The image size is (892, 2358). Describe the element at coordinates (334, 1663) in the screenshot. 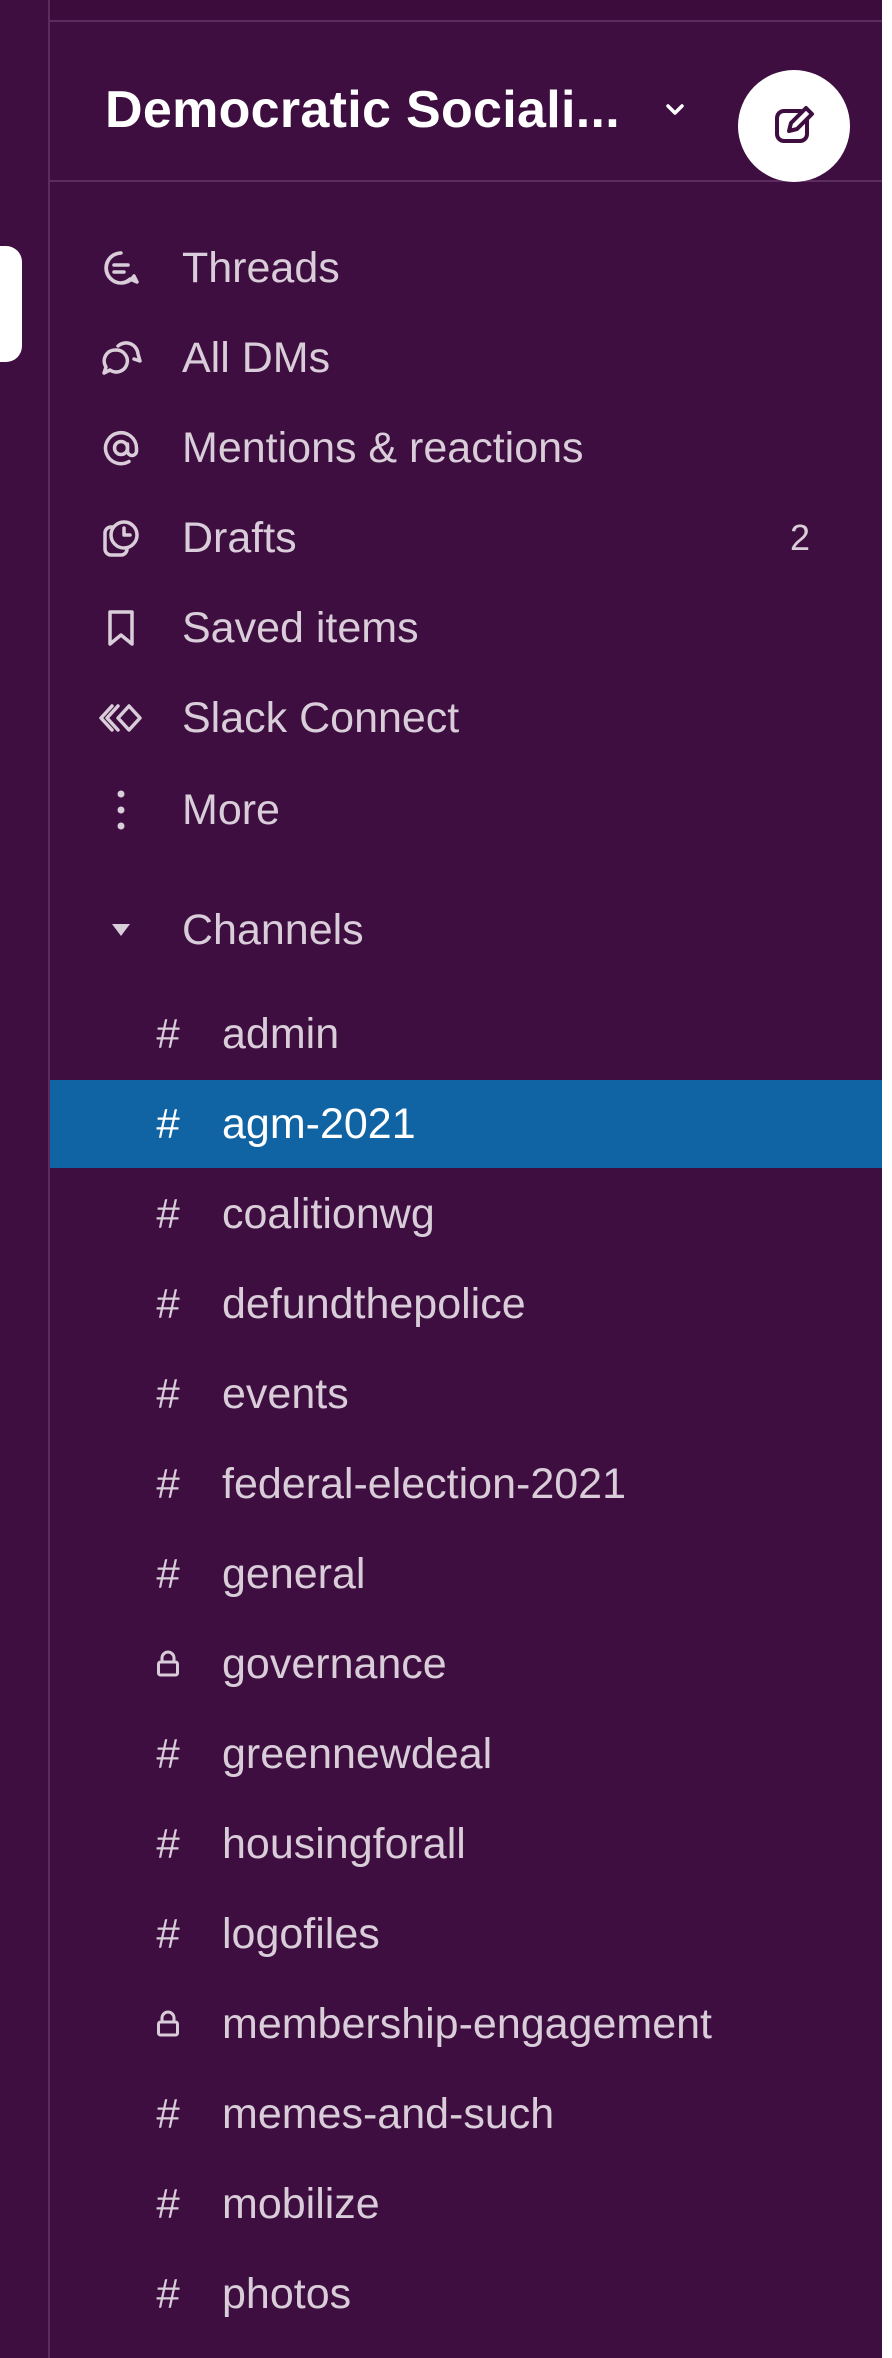

I see `channel-name: governance` at that location.